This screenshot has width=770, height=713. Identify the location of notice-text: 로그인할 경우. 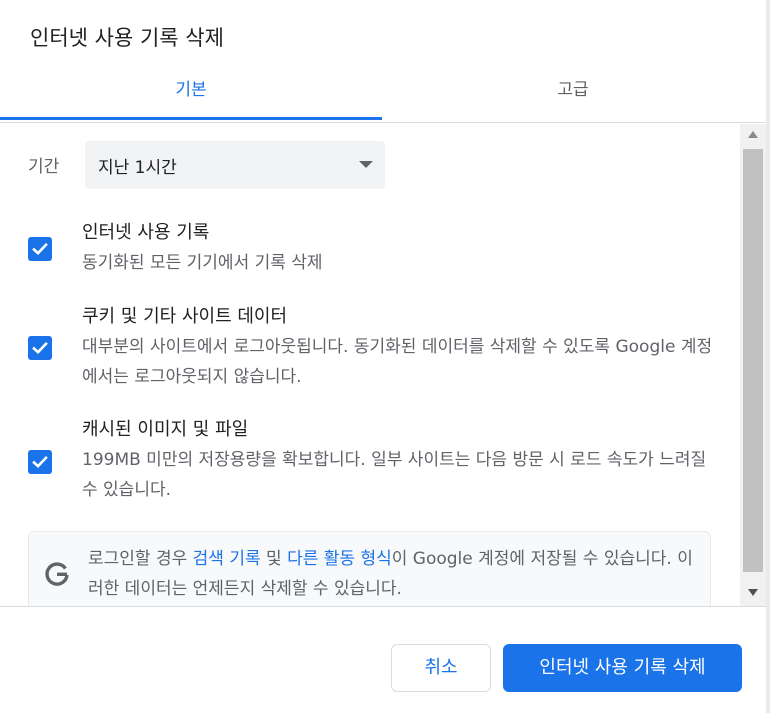
(140, 559).